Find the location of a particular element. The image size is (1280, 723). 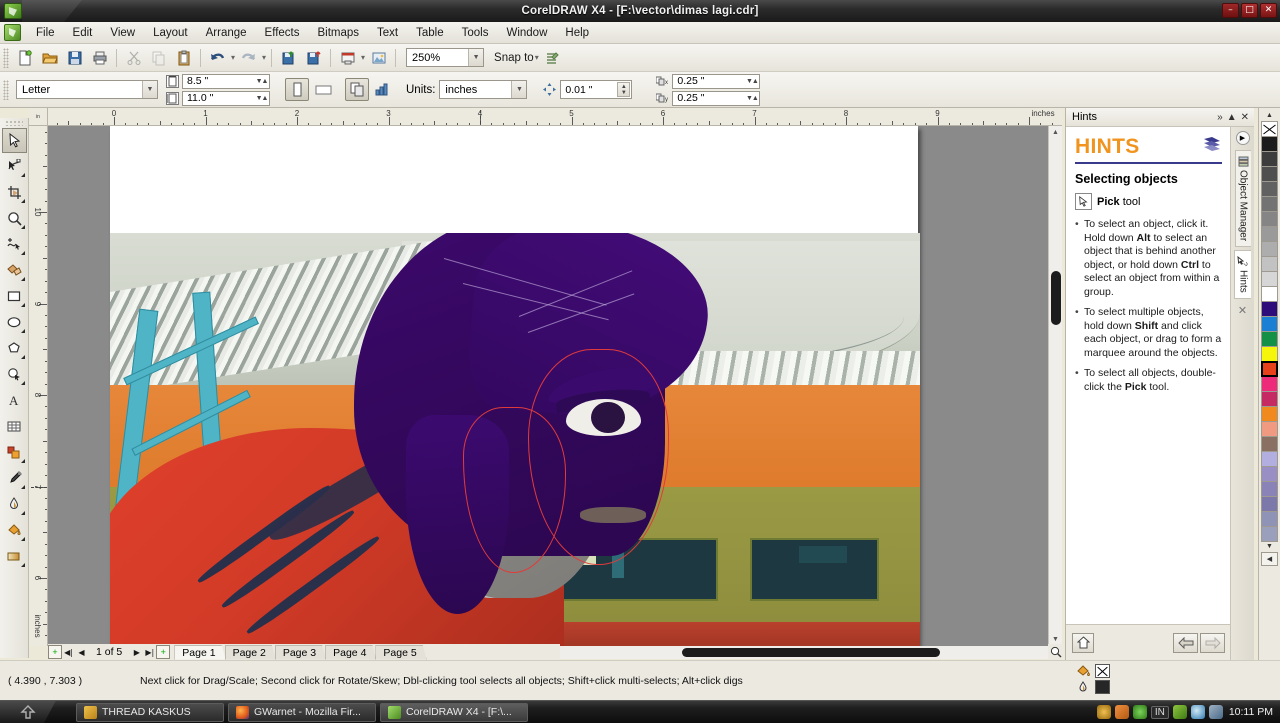

text-tool: A is located at coordinates (14, 400).